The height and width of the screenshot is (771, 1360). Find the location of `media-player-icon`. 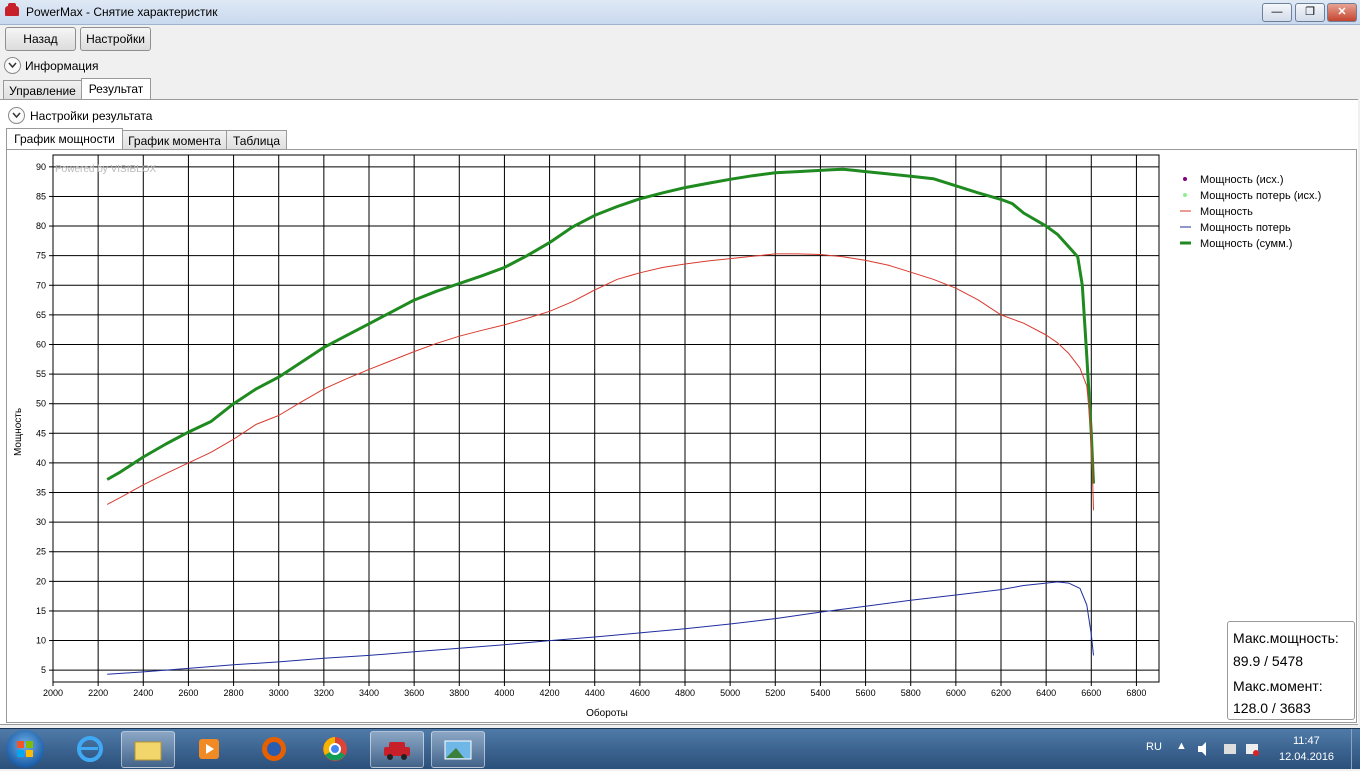

media-player-icon is located at coordinates (210, 748).